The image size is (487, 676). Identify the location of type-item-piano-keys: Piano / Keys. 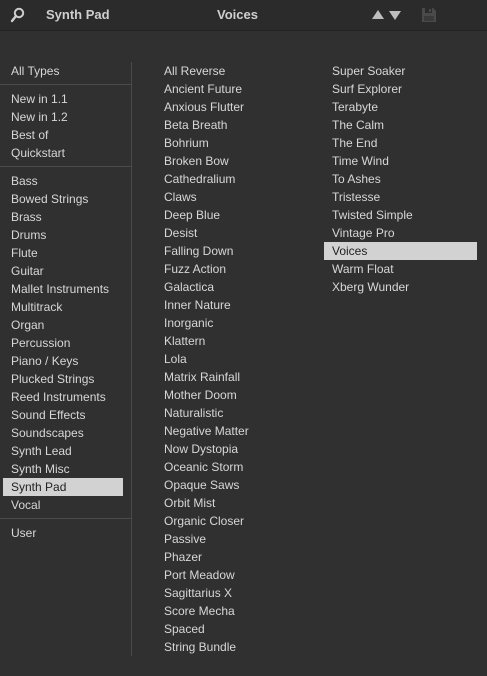
(65, 361).